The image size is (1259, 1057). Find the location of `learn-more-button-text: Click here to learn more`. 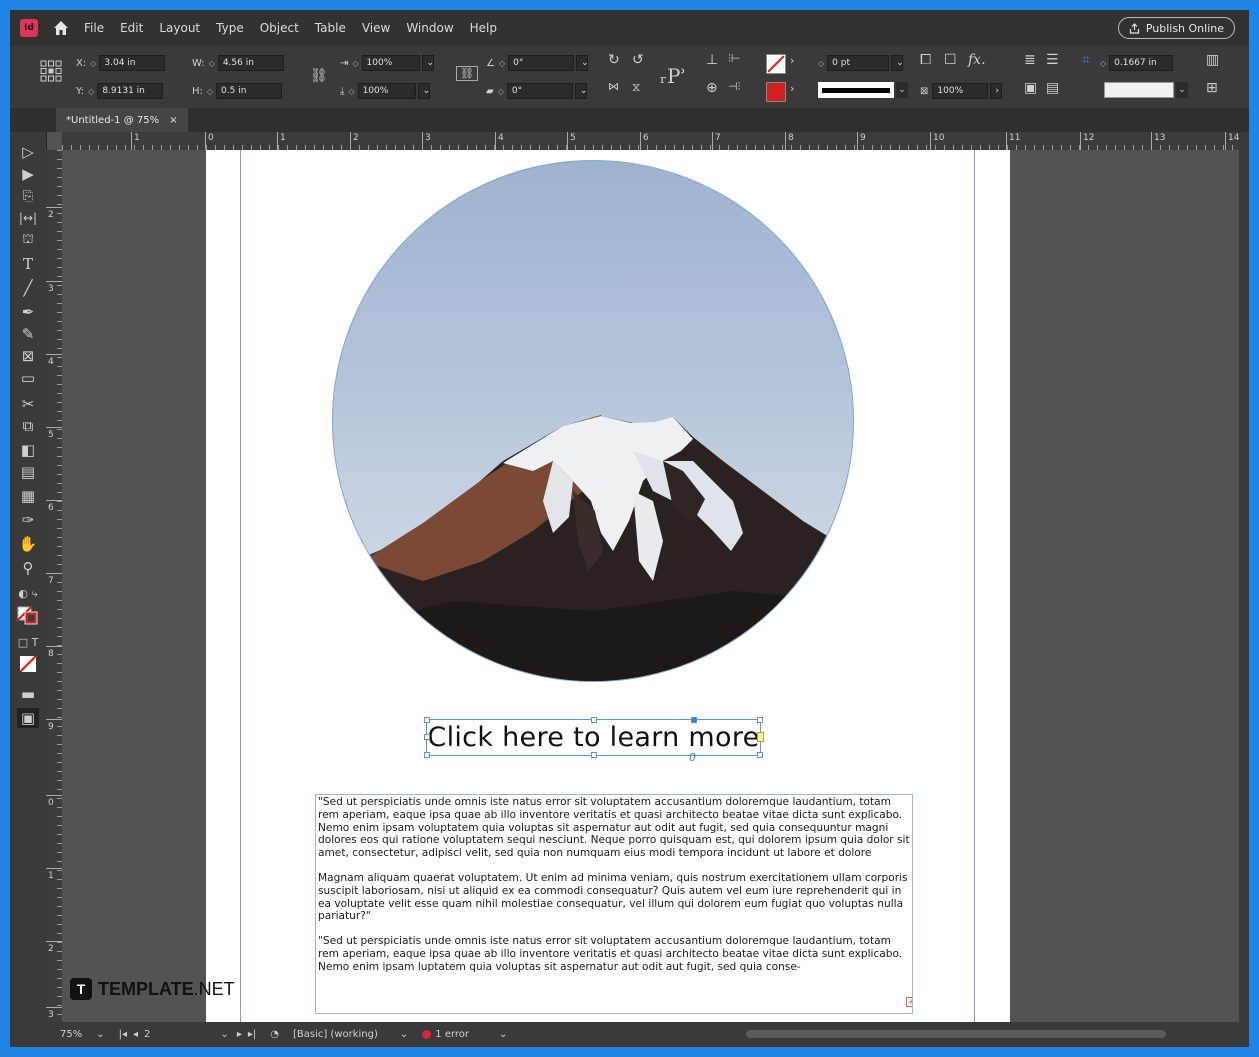

learn-more-button-text: Click here to learn more is located at coordinates (593, 737).